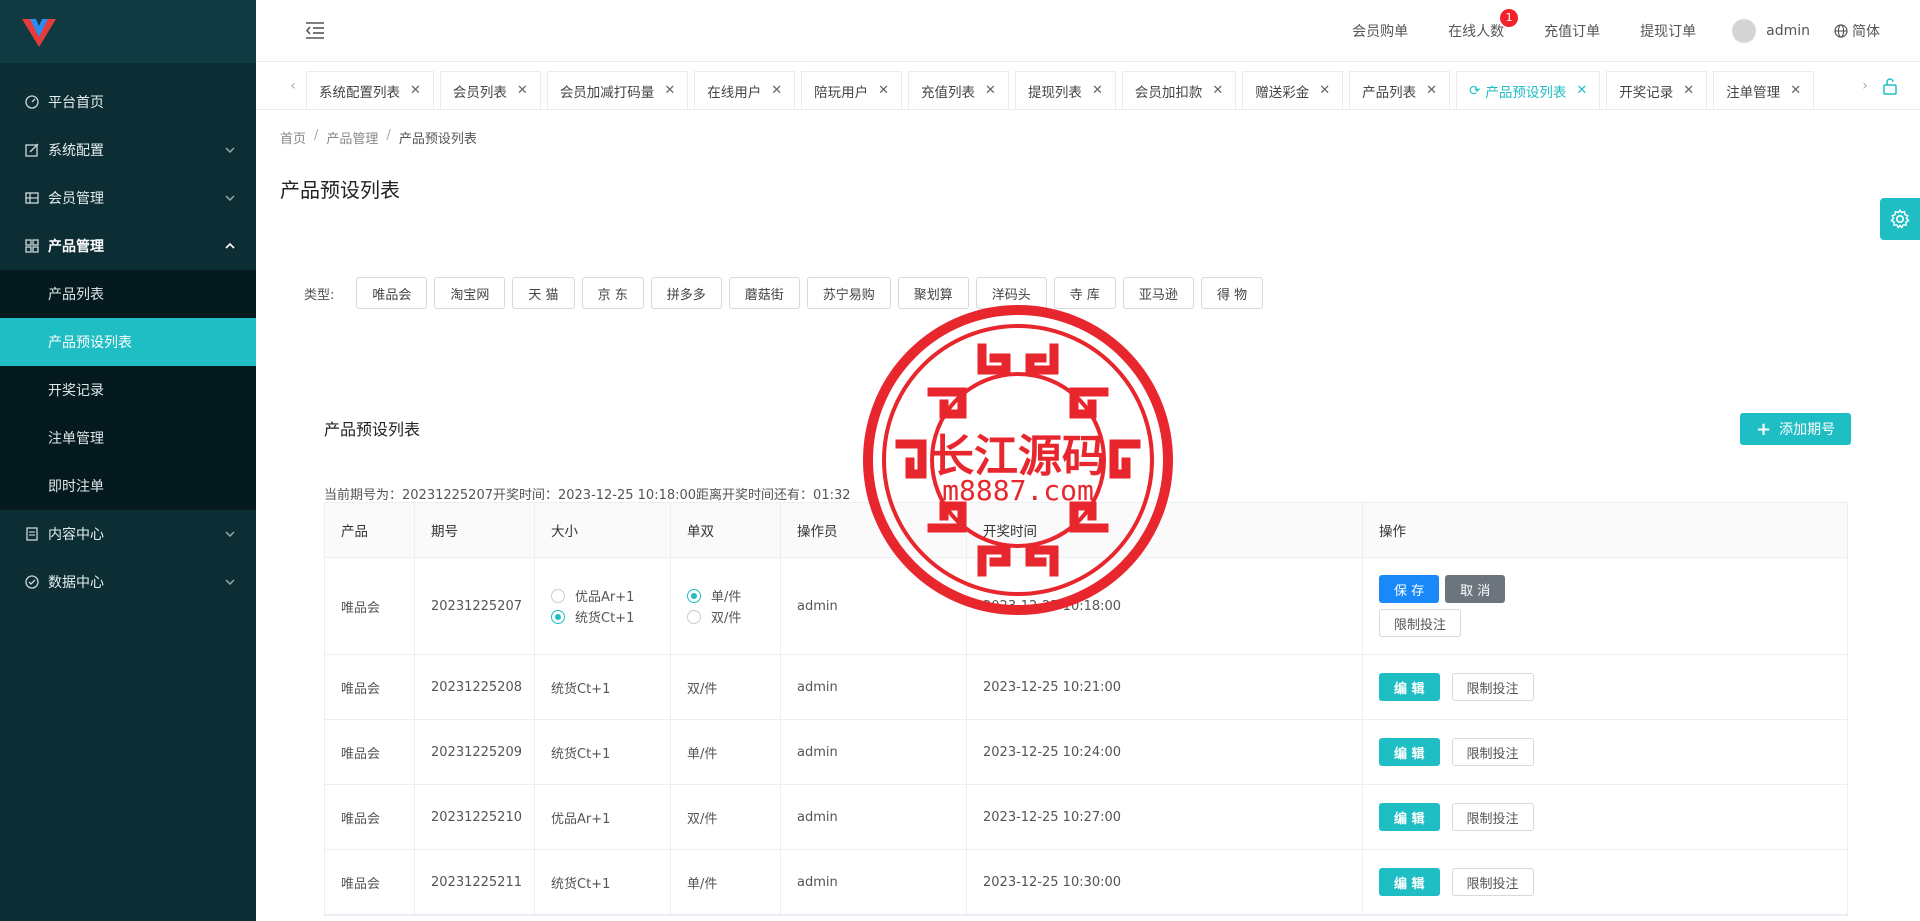  Describe the element at coordinates (293, 86) in the screenshot. I see `tabs-scroll-left-icon: ‹` at that location.